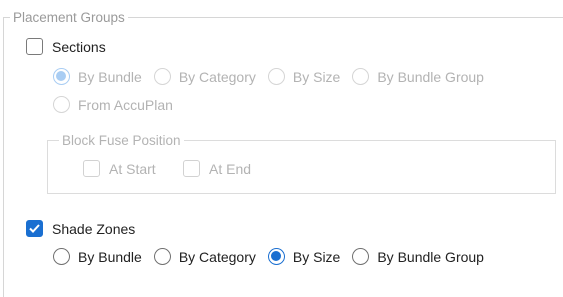 This screenshot has height=297, width=563. Describe the element at coordinates (132, 168) in the screenshot. I see `at-start-label: At Start` at that location.